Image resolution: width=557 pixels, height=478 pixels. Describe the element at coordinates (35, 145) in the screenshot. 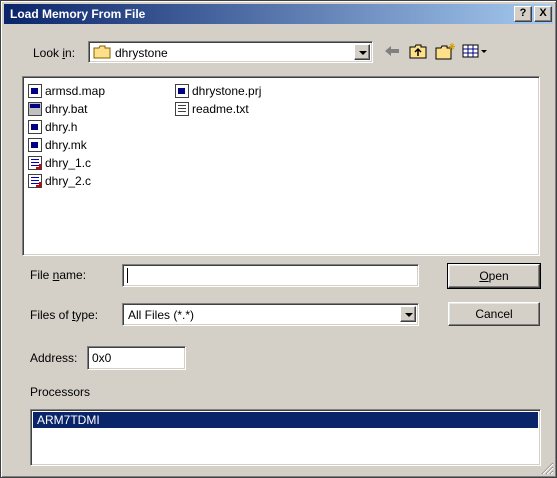

I see `file-mk-icon` at that location.